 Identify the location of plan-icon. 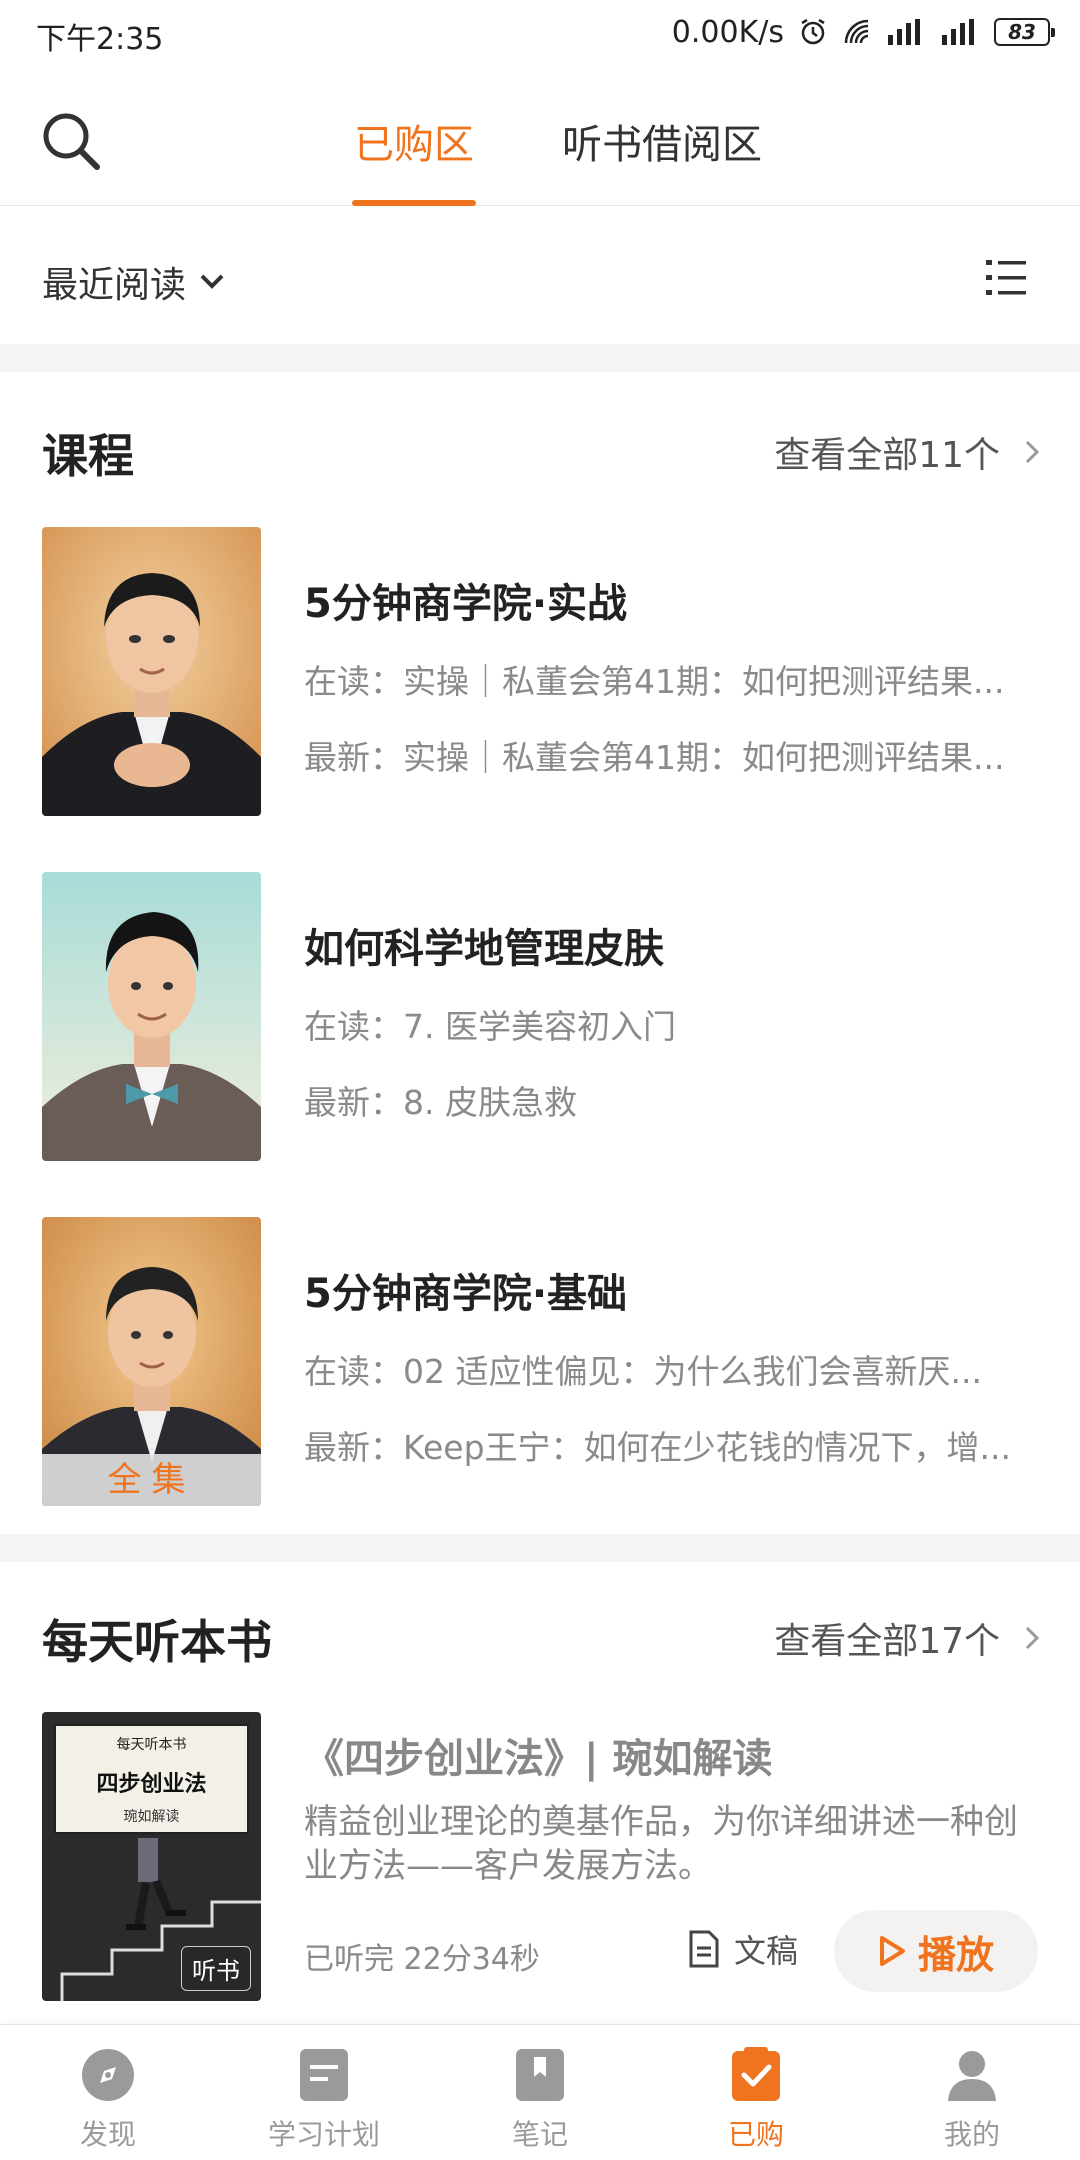
(324, 2075).